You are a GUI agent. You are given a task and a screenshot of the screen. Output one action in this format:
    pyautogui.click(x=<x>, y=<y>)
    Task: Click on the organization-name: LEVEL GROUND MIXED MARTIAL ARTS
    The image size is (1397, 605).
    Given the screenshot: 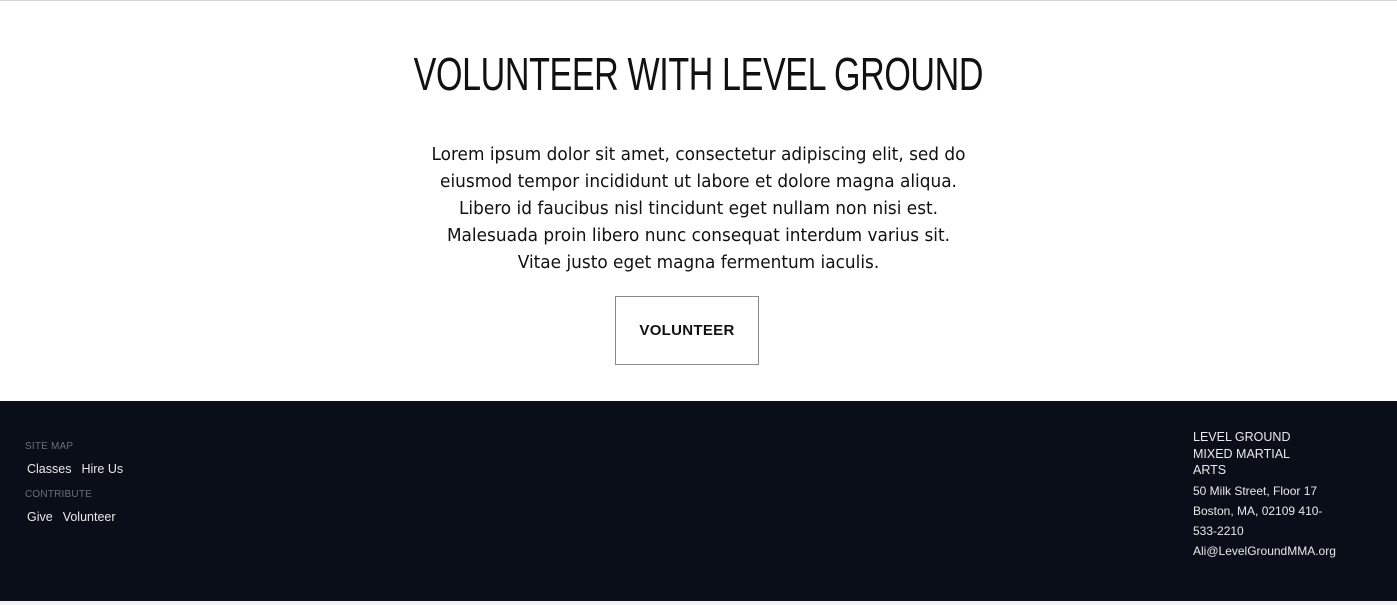 What is the action you would take?
    pyautogui.click(x=1242, y=453)
    